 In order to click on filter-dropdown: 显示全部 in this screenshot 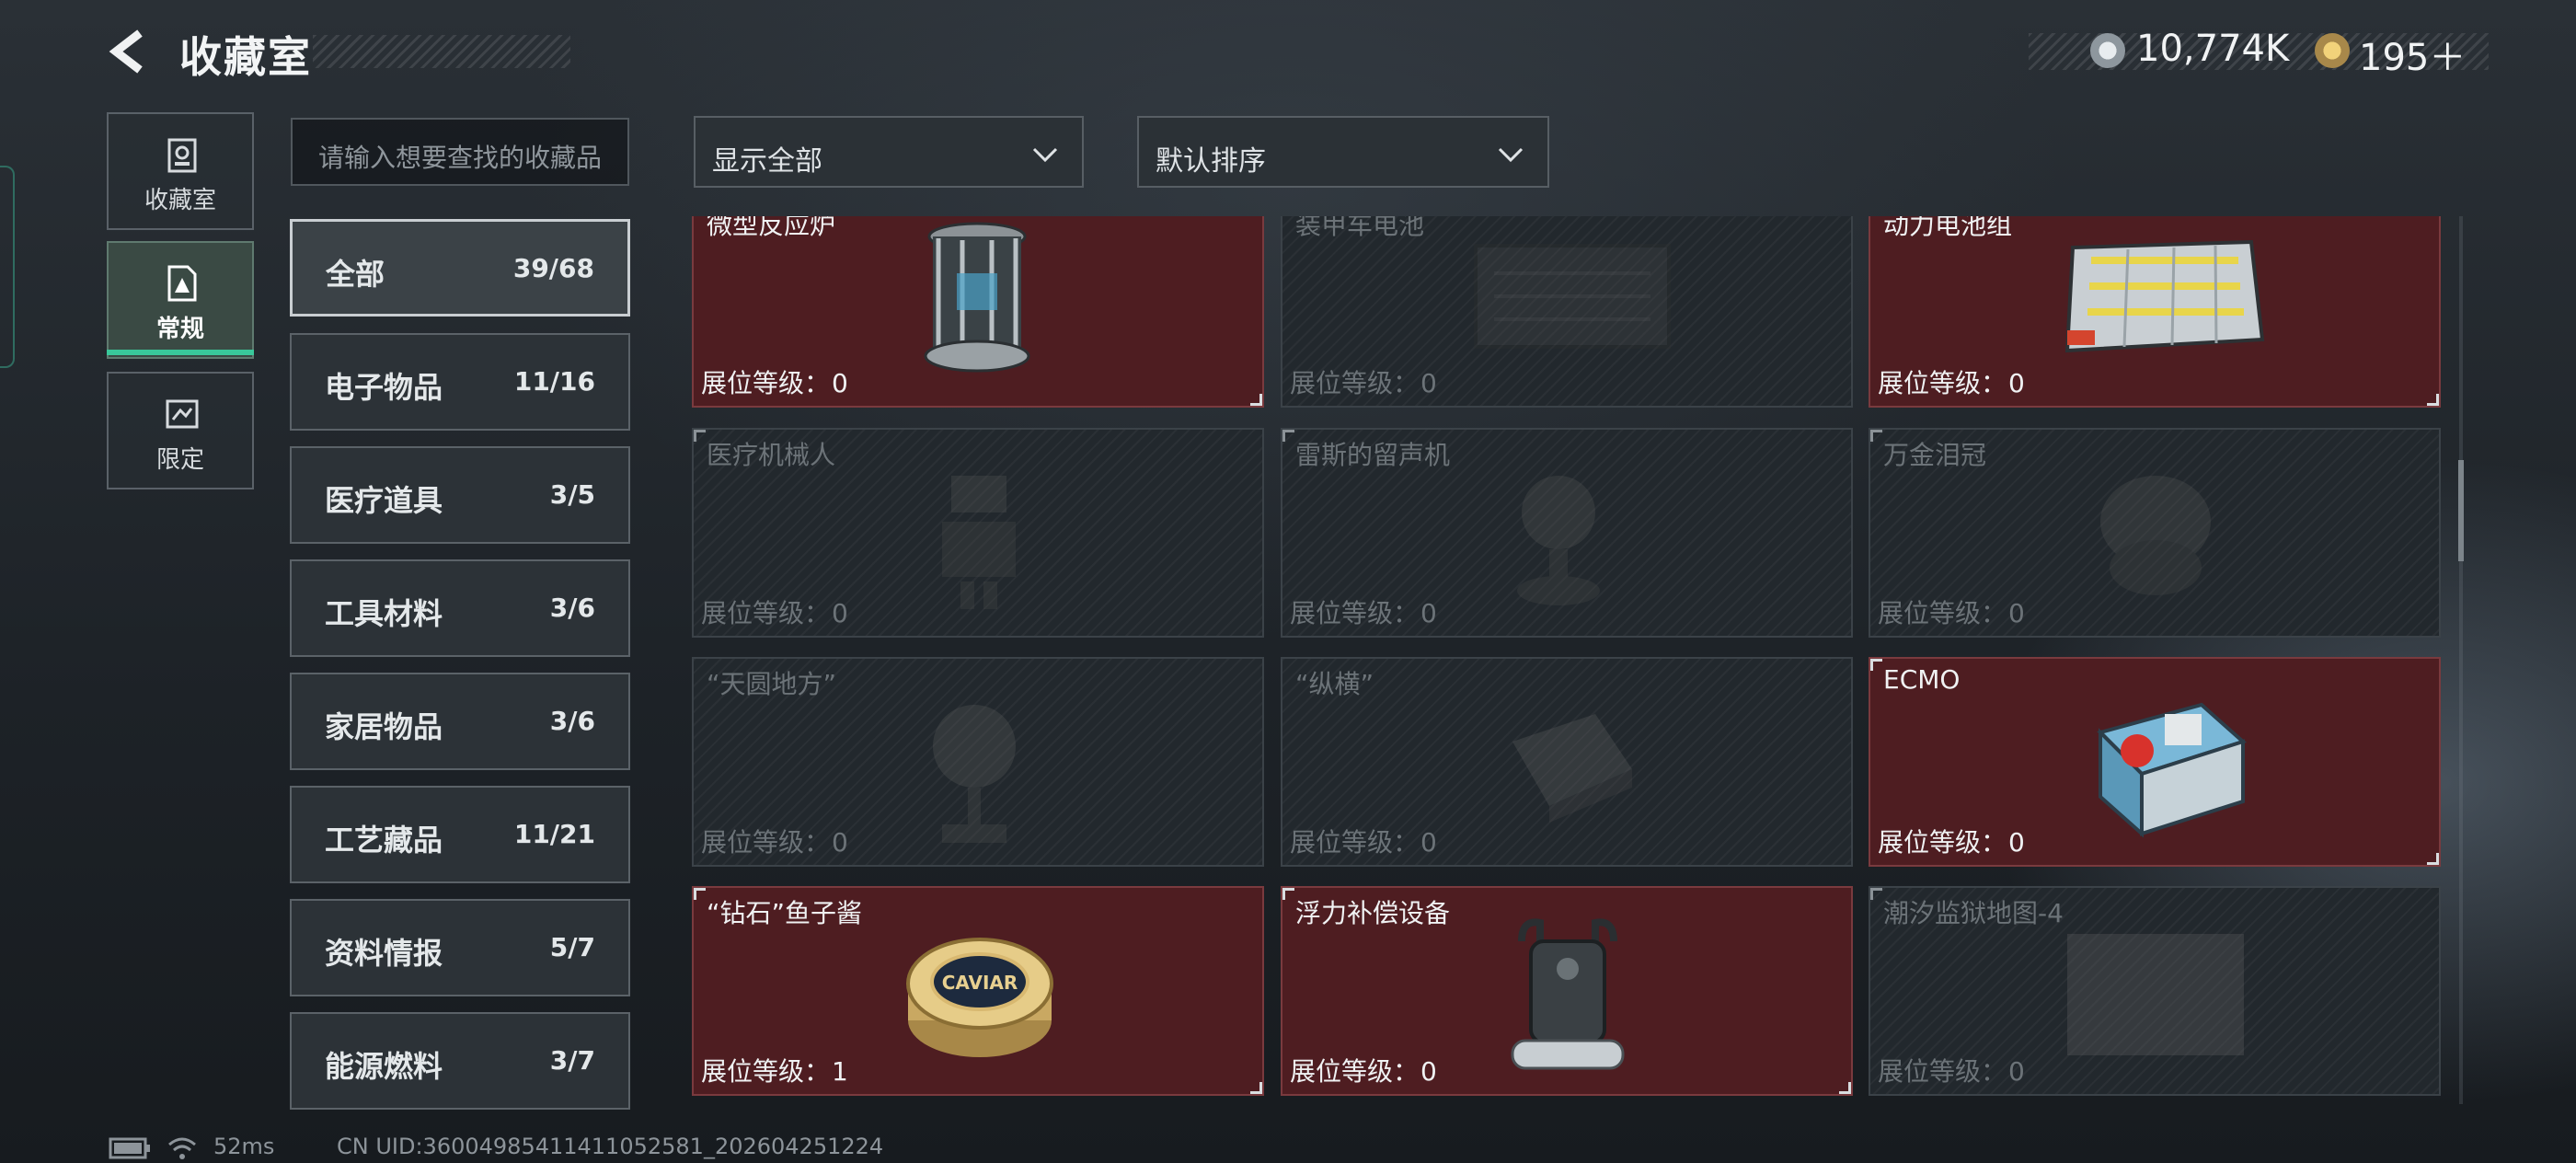, I will do `click(889, 152)`.